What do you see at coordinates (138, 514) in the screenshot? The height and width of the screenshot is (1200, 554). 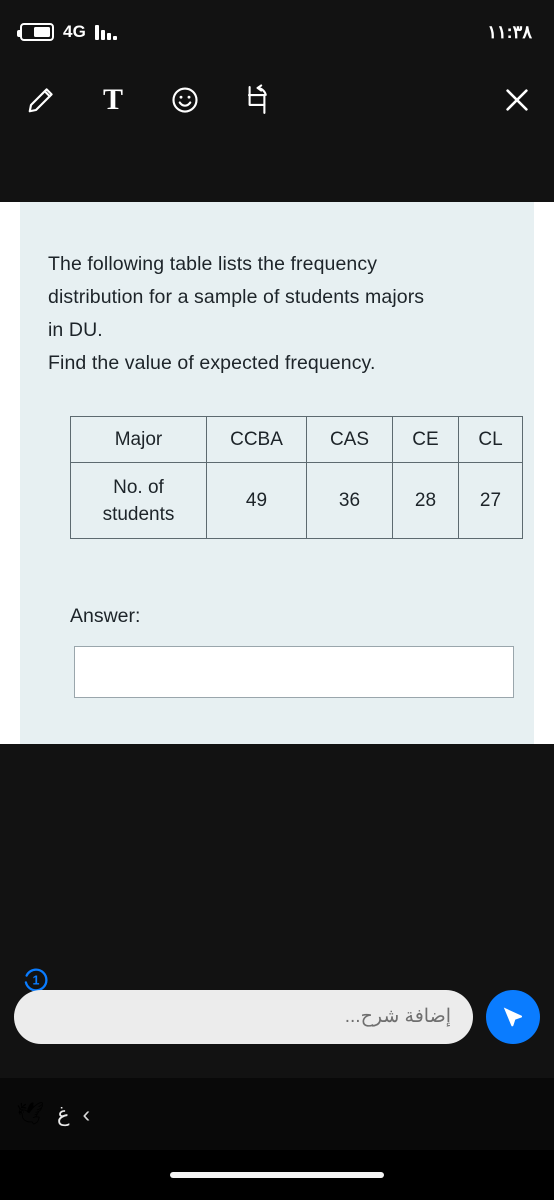 I see `table-row-label-line-2: students` at bounding box center [138, 514].